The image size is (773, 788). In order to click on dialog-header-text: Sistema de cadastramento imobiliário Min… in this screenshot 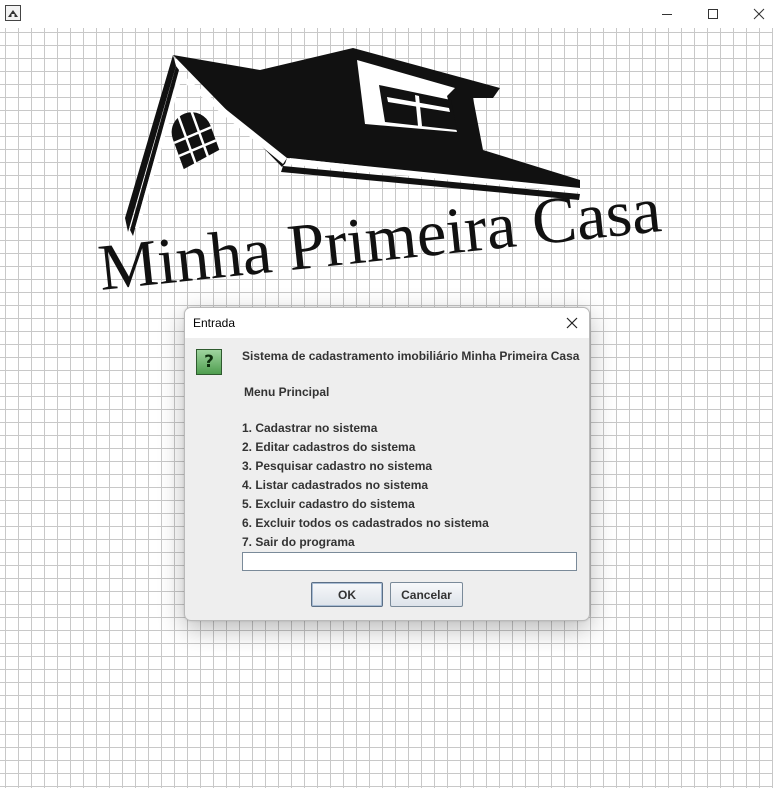, I will do `click(411, 356)`.